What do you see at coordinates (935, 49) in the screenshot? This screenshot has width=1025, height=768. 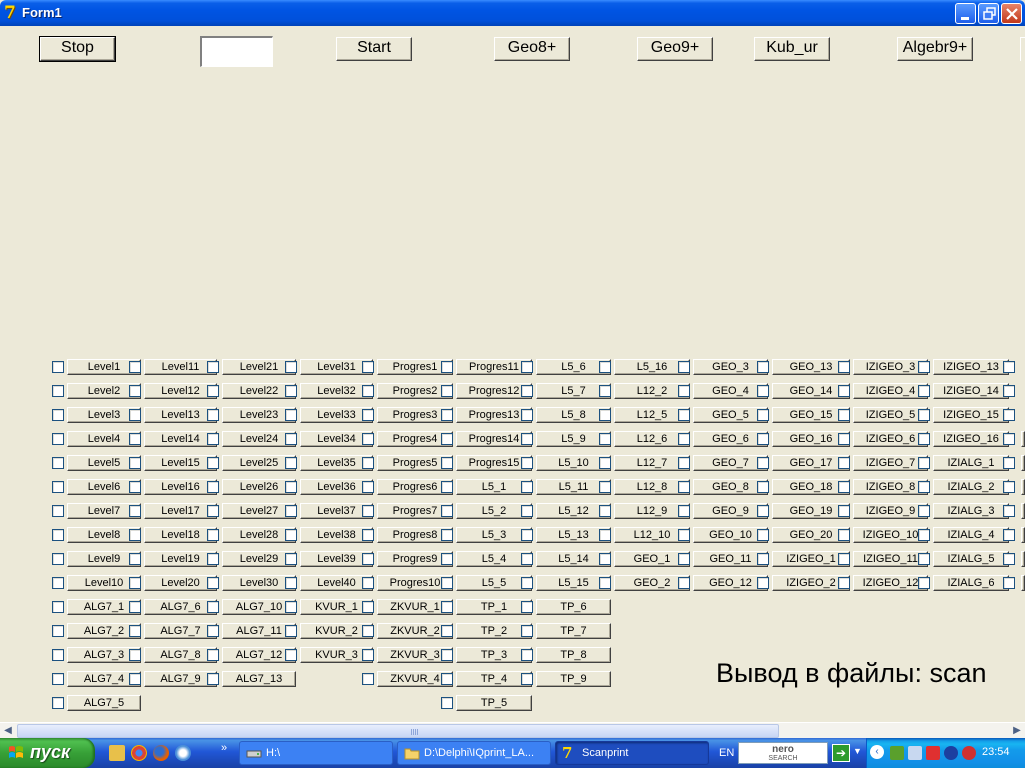 I see `algebr9-button: Algebr9+` at bounding box center [935, 49].